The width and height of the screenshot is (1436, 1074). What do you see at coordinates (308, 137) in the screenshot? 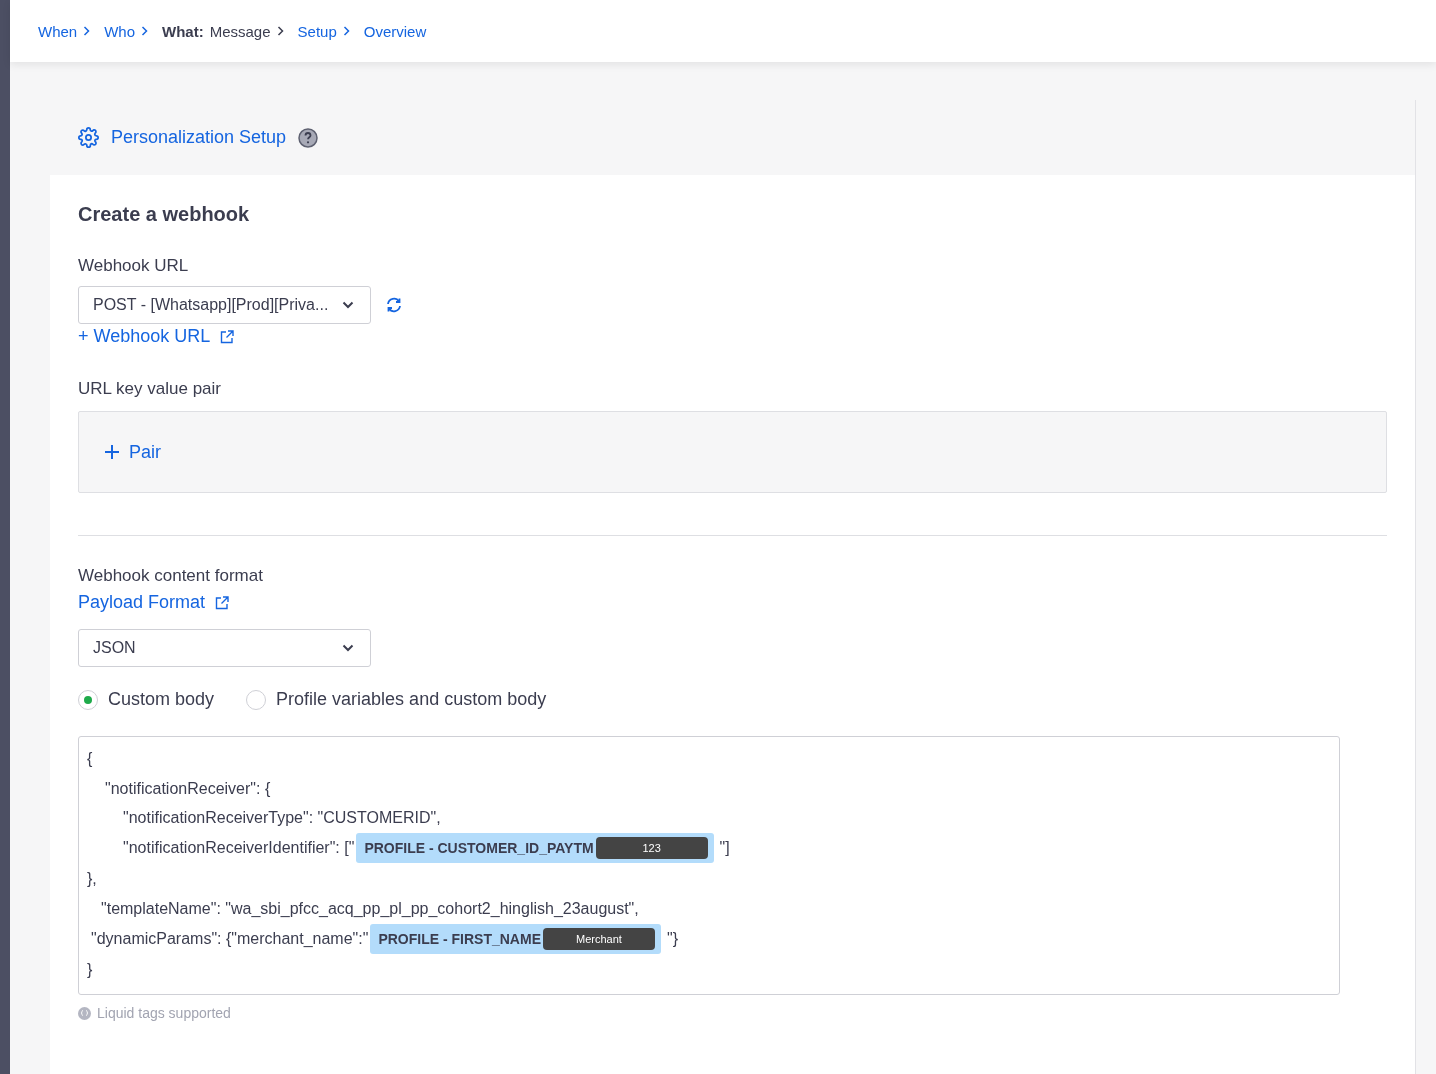
I see `help-icon` at bounding box center [308, 137].